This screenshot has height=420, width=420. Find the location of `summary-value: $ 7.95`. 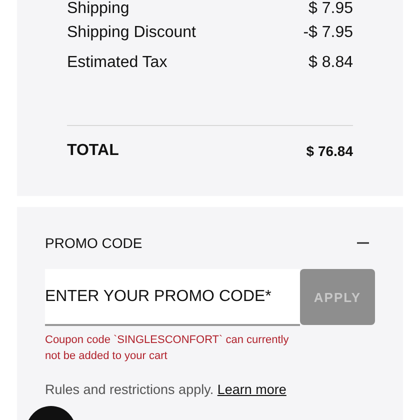

summary-value: $ 7.95 is located at coordinates (330, 9).